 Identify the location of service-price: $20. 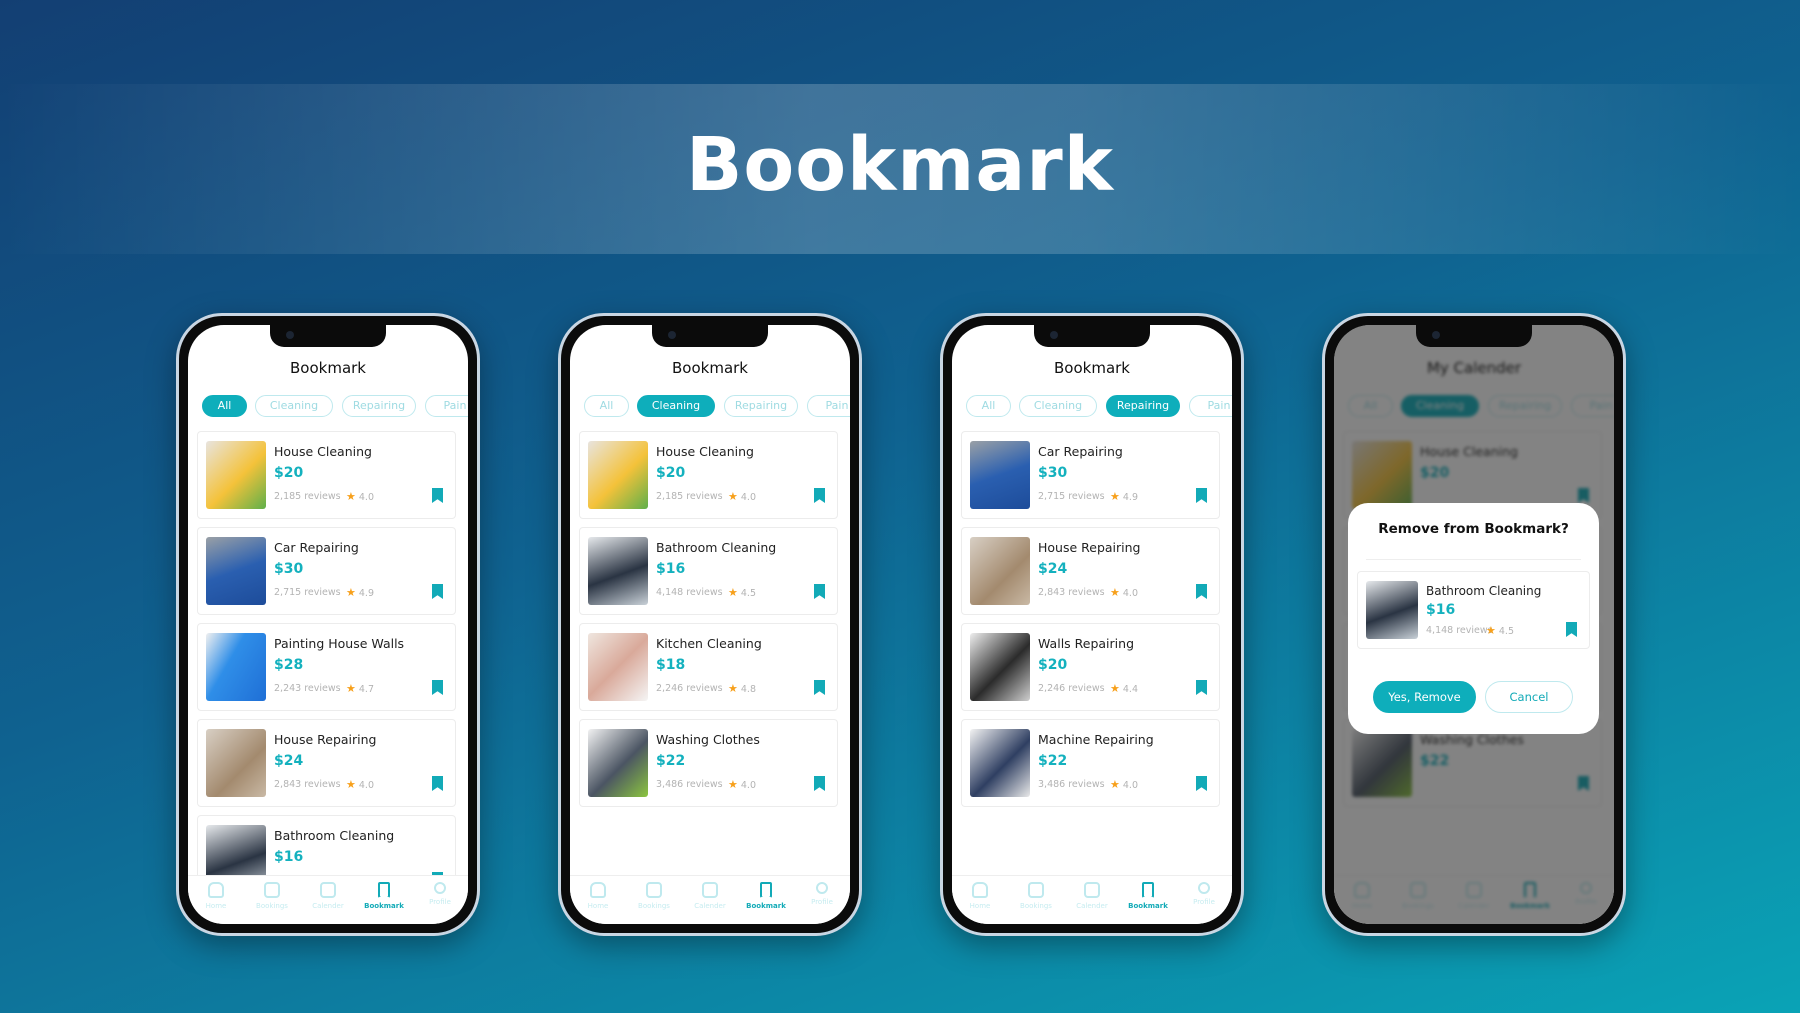
(289, 473).